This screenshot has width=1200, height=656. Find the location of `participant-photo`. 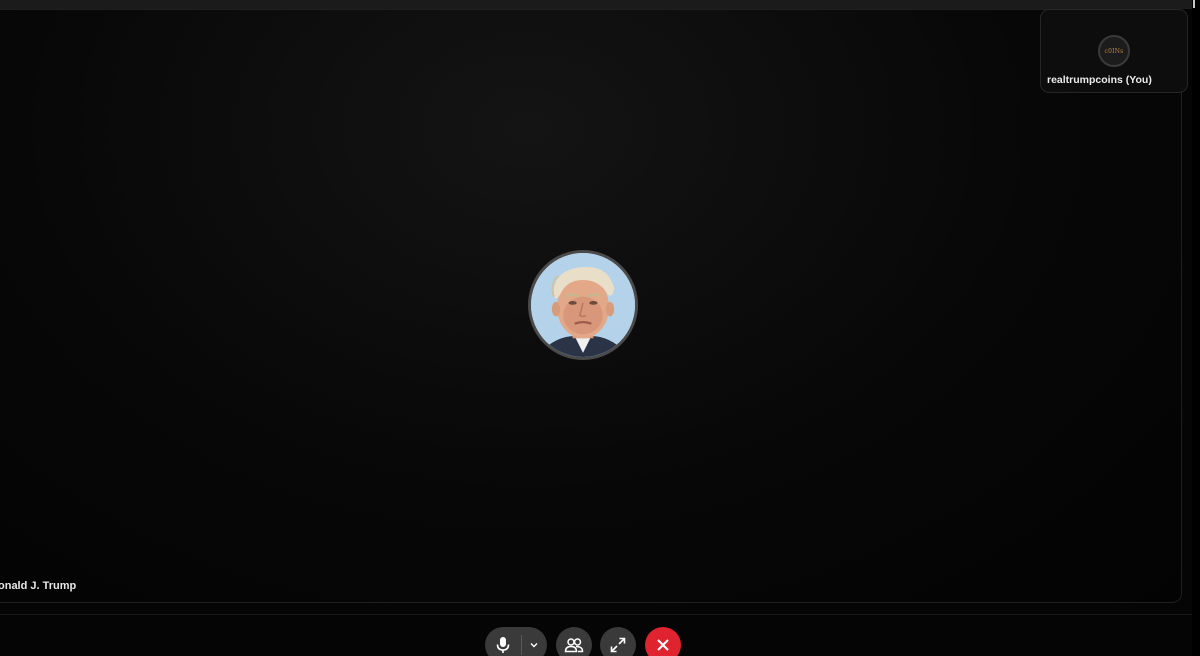

participant-photo is located at coordinates (583, 305).